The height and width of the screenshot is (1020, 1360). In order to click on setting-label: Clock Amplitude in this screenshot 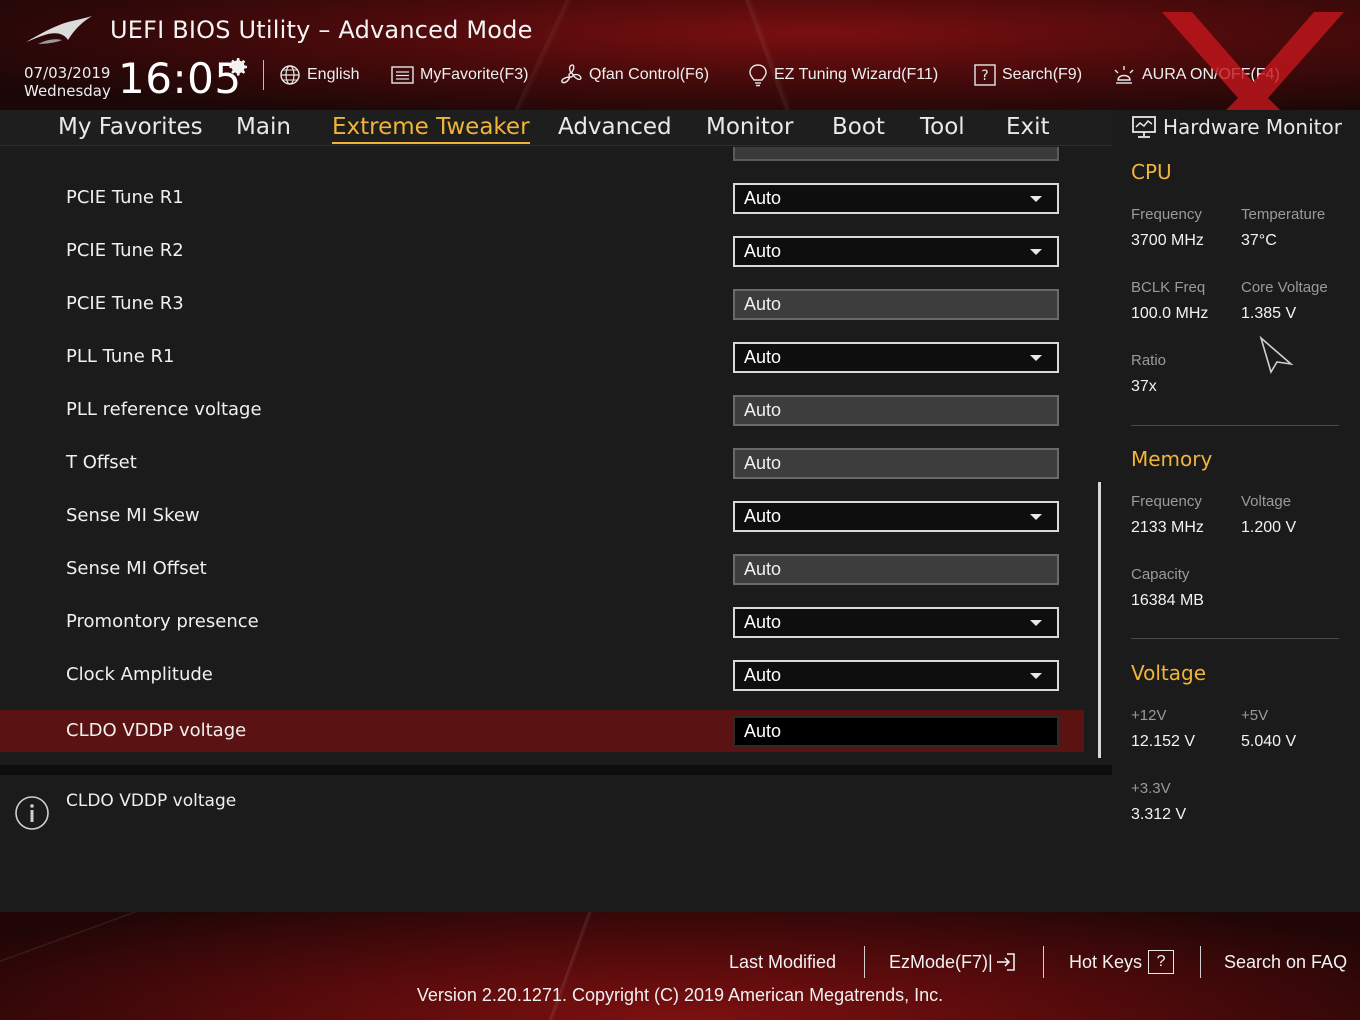, I will do `click(139, 674)`.